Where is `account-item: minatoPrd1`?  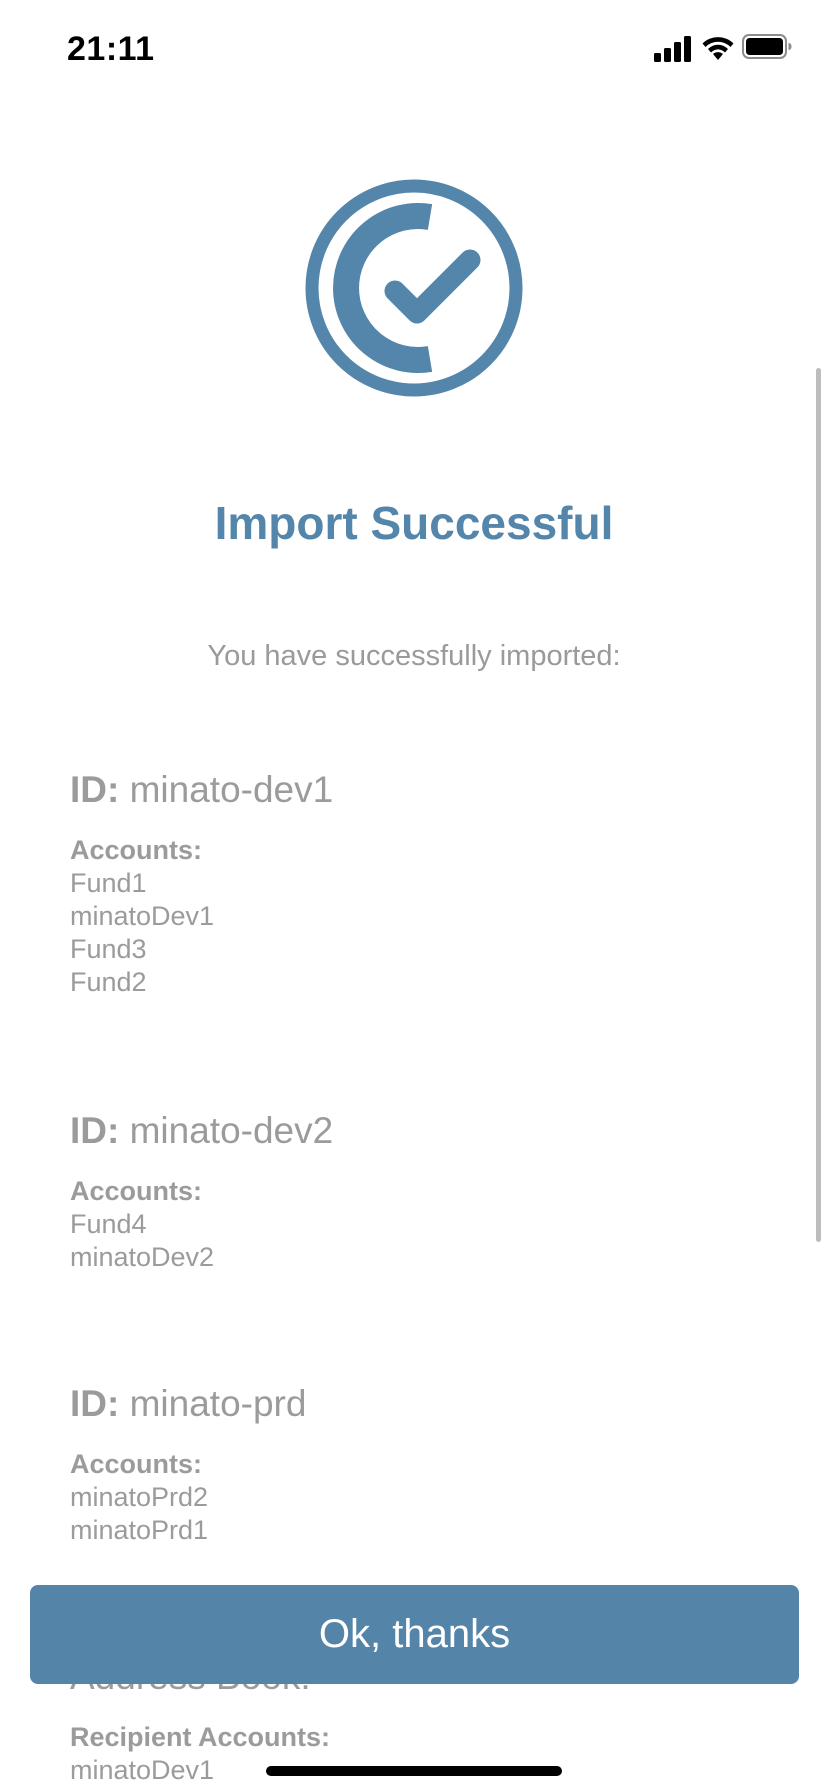 account-item: minatoPrd1 is located at coordinates (139, 1530).